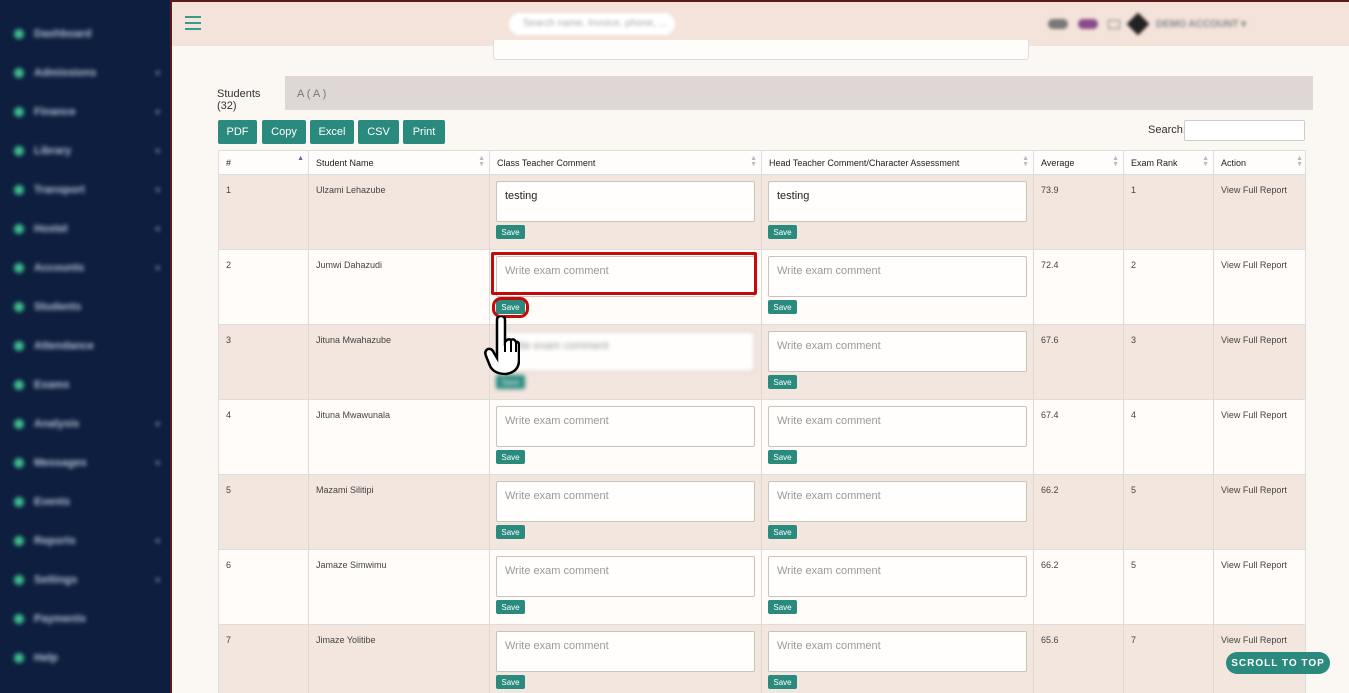  What do you see at coordinates (399, 212) in the screenshot?
I see `cell-student-name: Ulzami Lehazube` at bounding box center [399, 212].